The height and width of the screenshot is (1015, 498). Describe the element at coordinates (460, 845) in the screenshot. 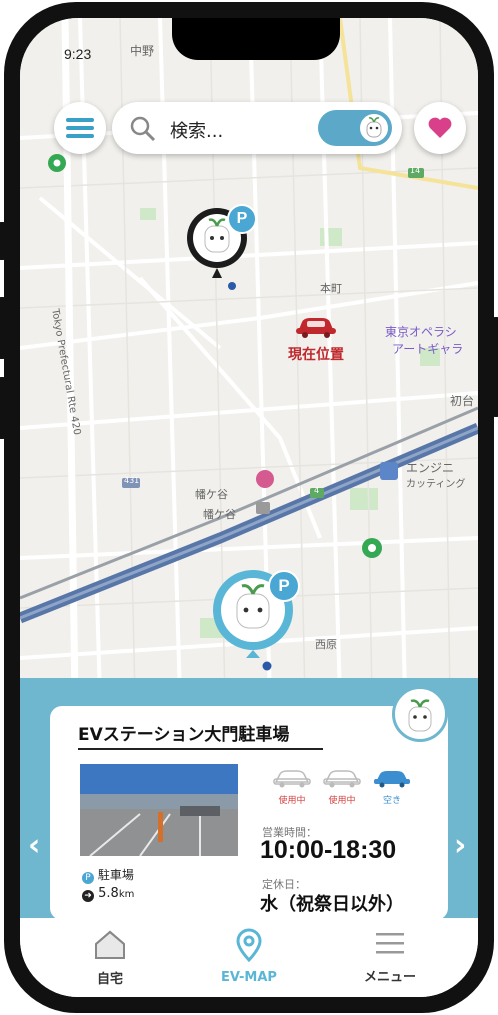

I see `next-station-button: ›` at that location.